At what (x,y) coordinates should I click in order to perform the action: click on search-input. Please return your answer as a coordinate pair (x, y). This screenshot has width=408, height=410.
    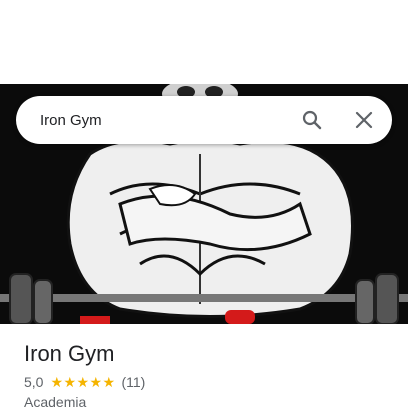
    Looking at the image, I should click on (154, 120).